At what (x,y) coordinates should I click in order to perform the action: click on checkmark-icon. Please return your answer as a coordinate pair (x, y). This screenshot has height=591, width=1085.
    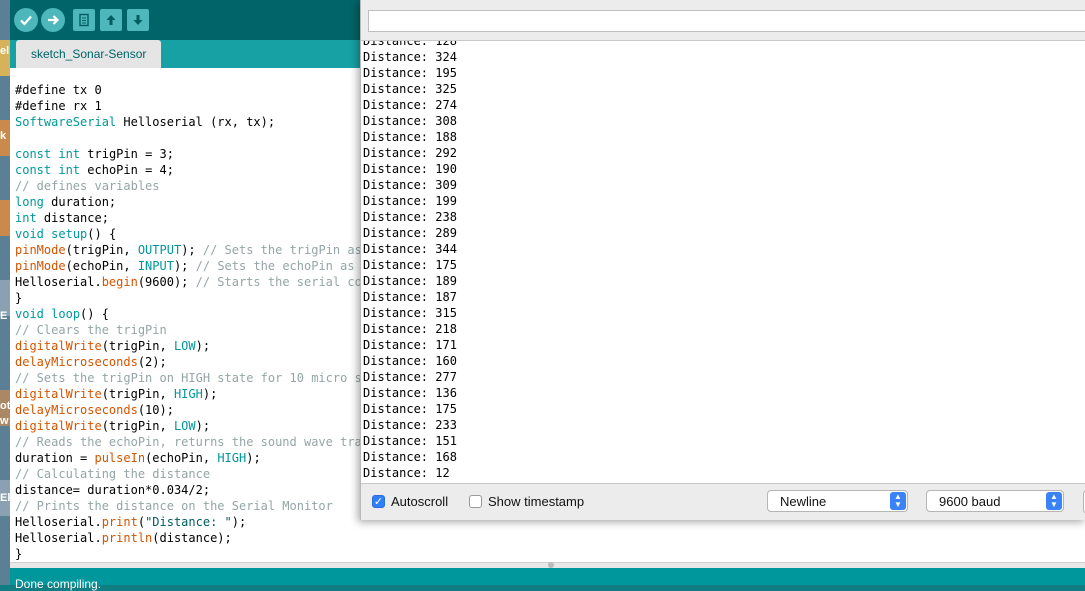
    Looking at the image, I should click on (26, 20).